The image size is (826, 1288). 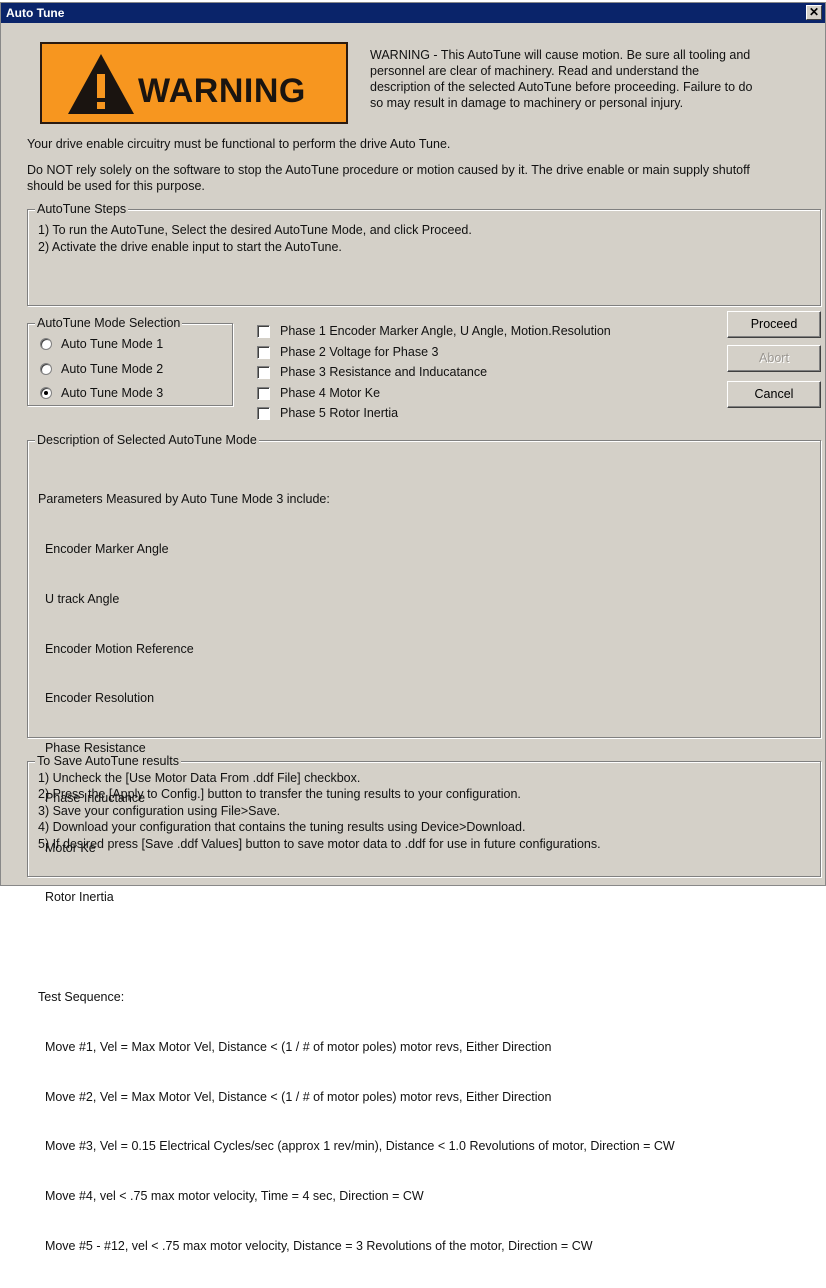 I want to click on phase-4-checkbox-row: Phase 4 Motor Ke, so click(x=318, y=393).